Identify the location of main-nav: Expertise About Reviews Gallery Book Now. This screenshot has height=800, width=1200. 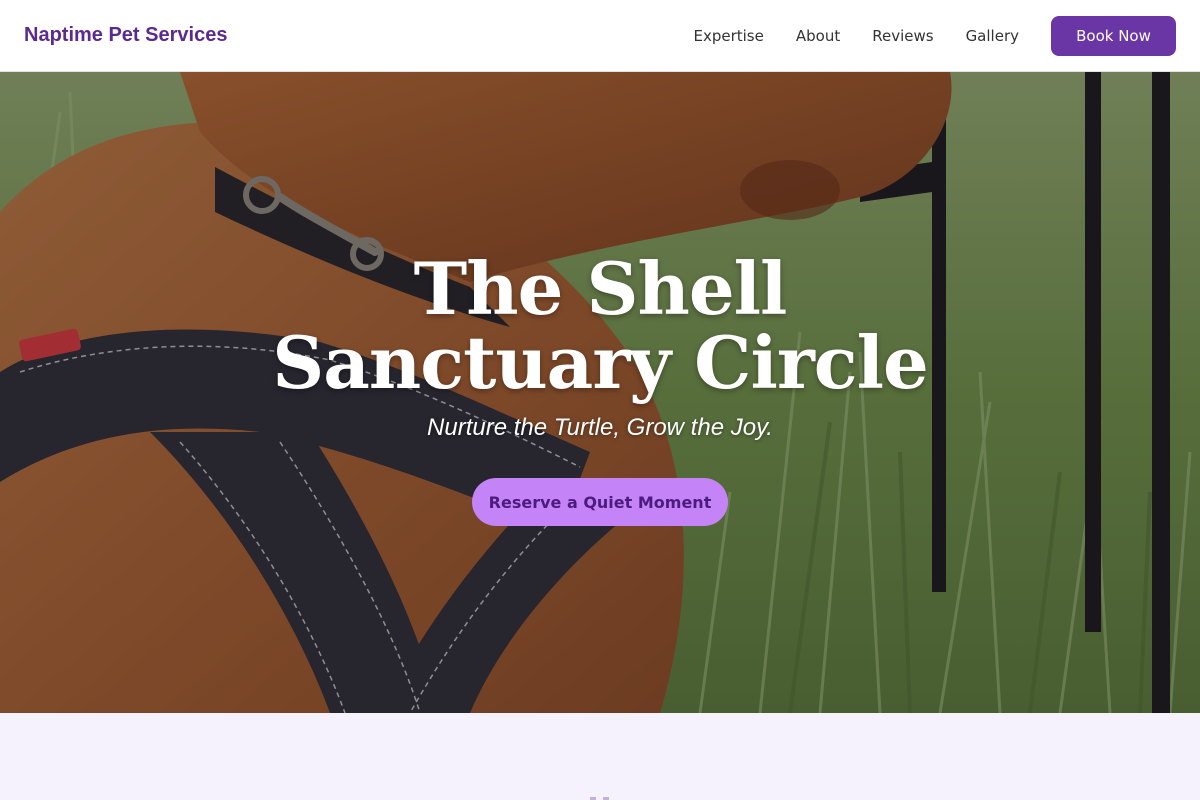
(918, 35).